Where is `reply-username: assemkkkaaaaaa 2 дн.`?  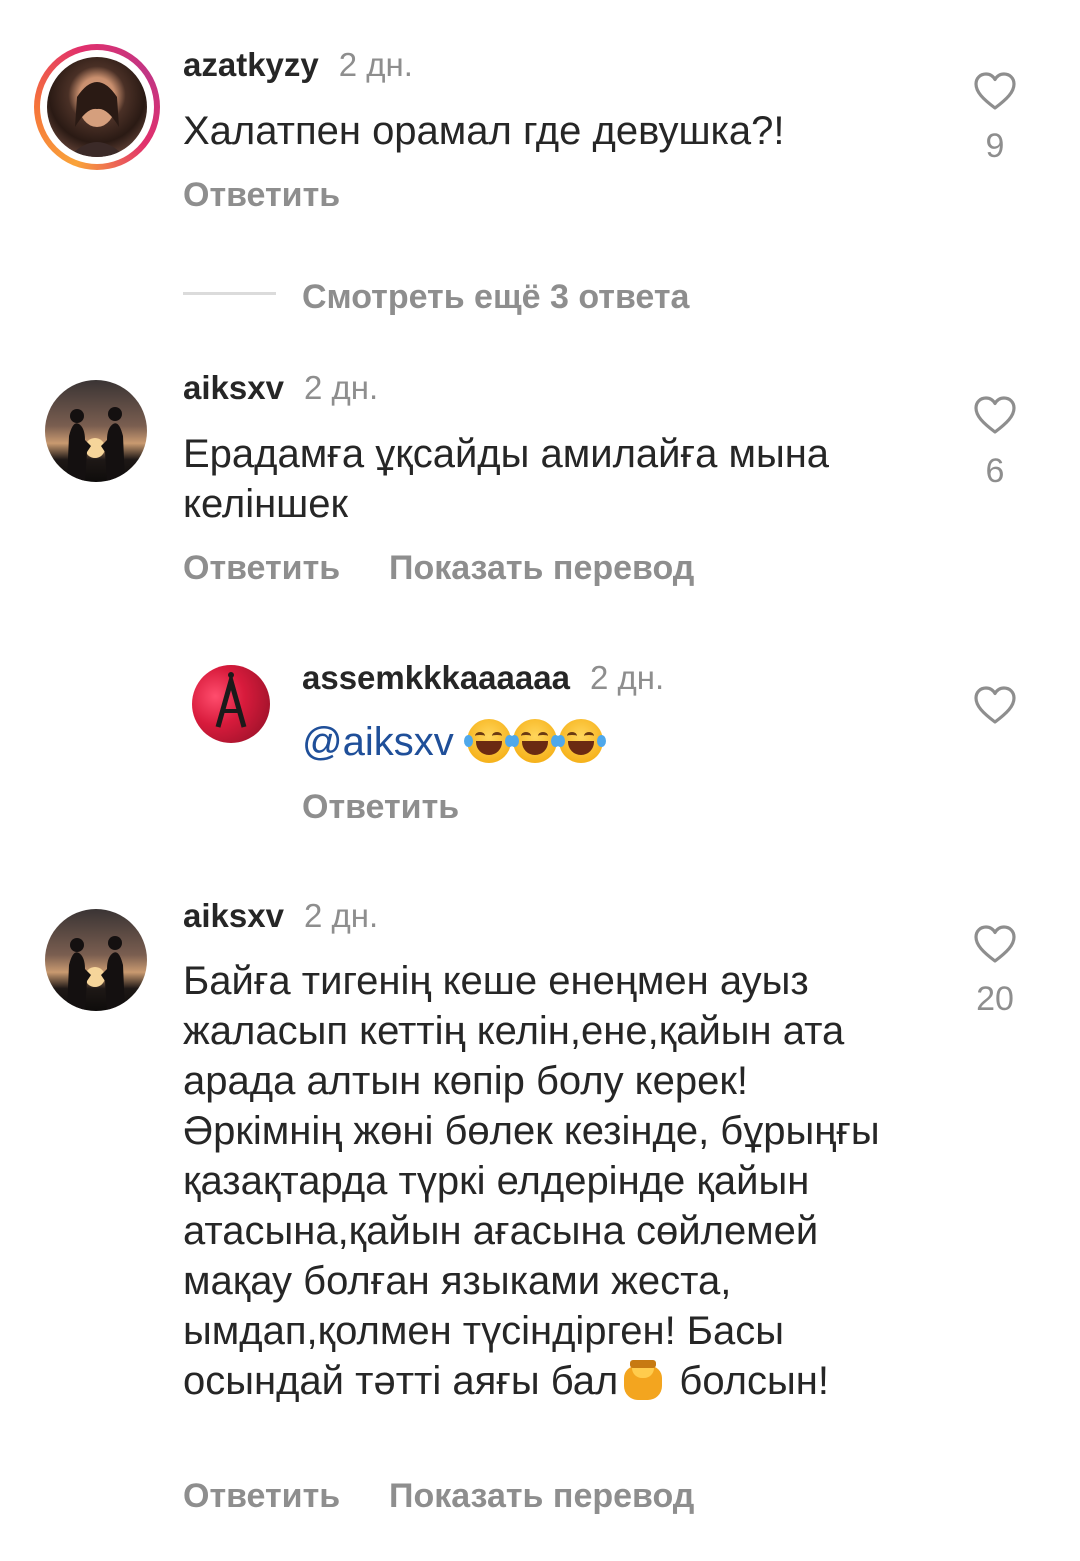
reply-username: assemkkkaaaaaa 2 дн. is located at coordinates (483, 678).